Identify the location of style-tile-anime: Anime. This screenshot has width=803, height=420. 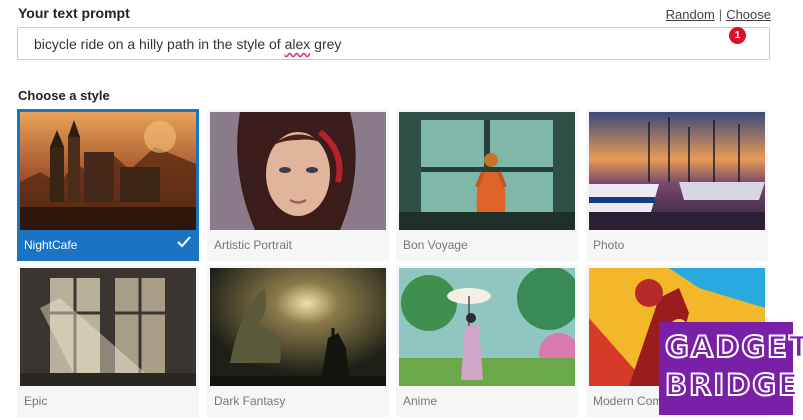
(487, 341).